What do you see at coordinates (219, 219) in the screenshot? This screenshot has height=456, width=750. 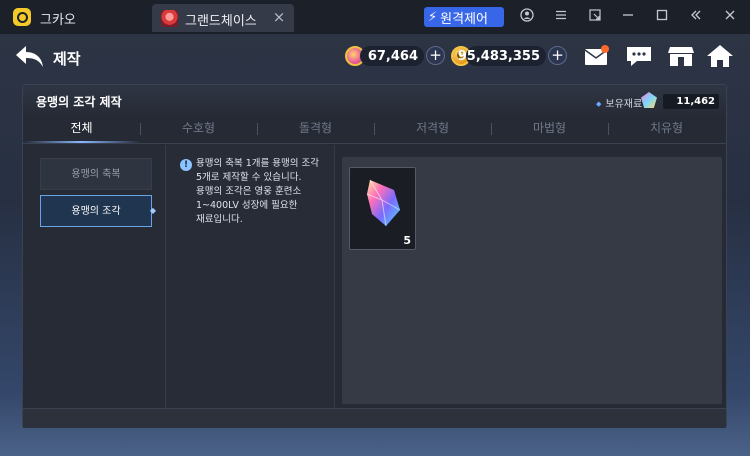 I see `description-line: 재료입니다.` at bounding box center [219, 219].